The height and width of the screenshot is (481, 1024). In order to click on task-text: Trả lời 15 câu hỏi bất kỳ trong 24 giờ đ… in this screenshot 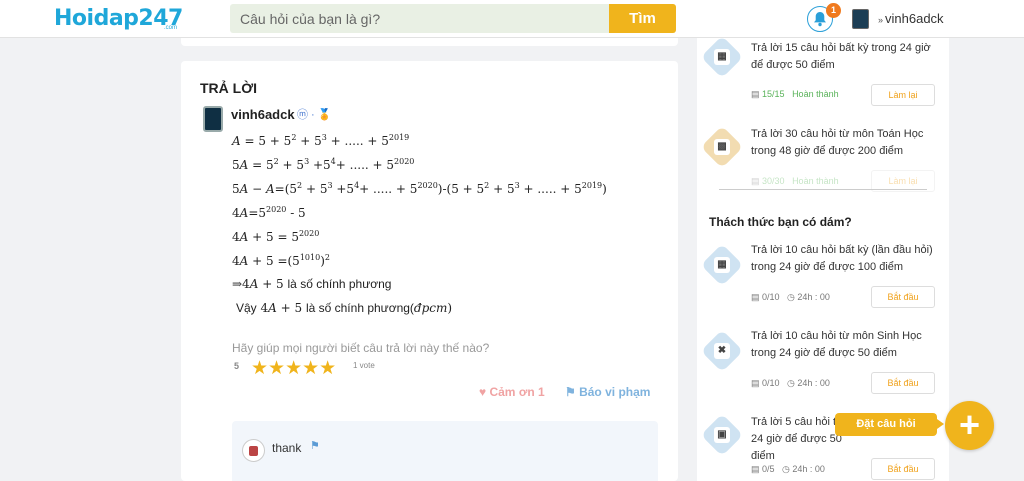, I will do `click(841, 56)`.